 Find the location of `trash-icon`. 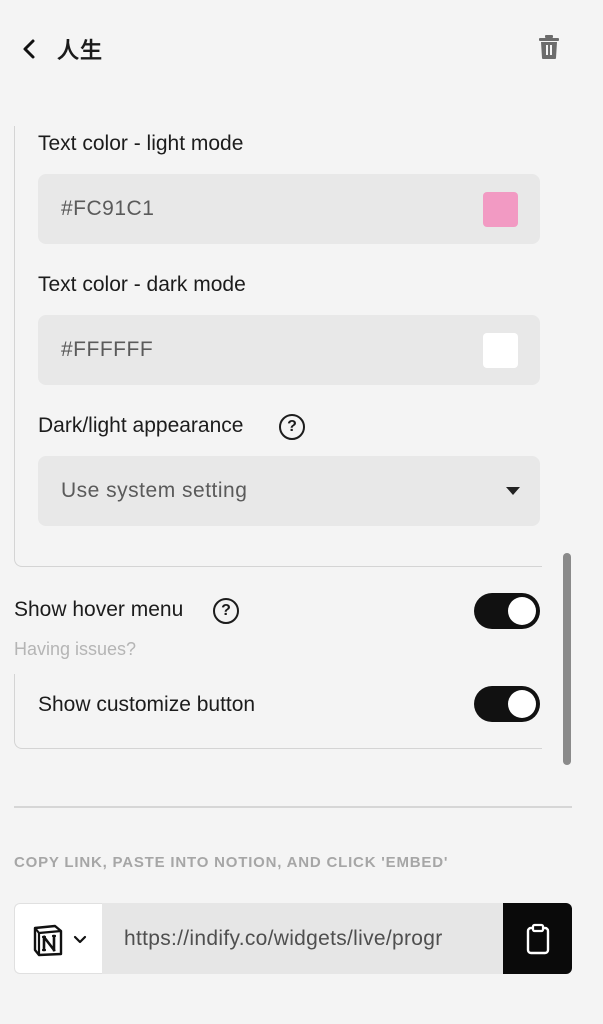

trash-icon is located at coordinates (549, 47).